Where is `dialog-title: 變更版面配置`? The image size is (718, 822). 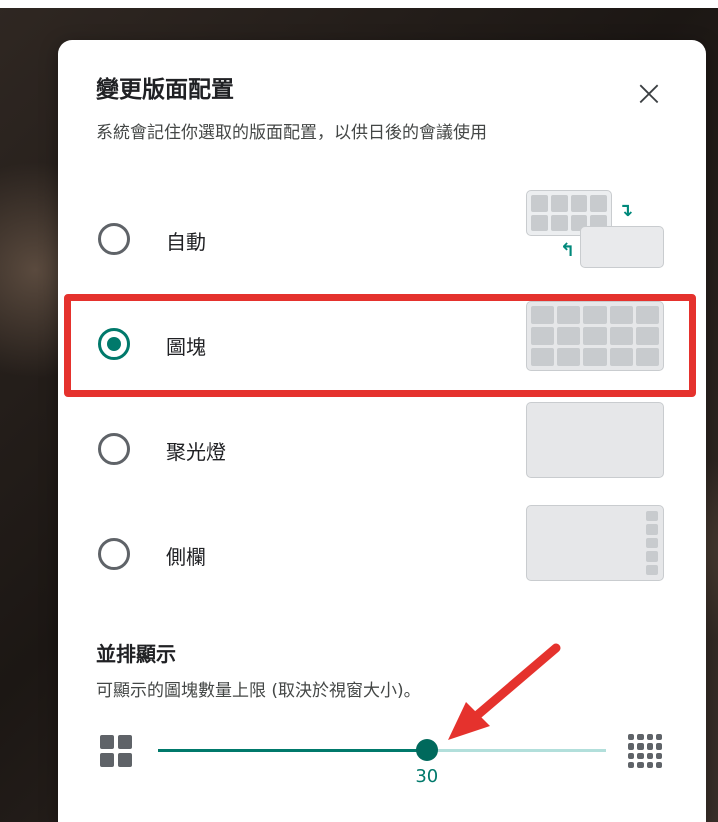 dialog-title: 變更版面配置 is located at coordinates (165, 90).